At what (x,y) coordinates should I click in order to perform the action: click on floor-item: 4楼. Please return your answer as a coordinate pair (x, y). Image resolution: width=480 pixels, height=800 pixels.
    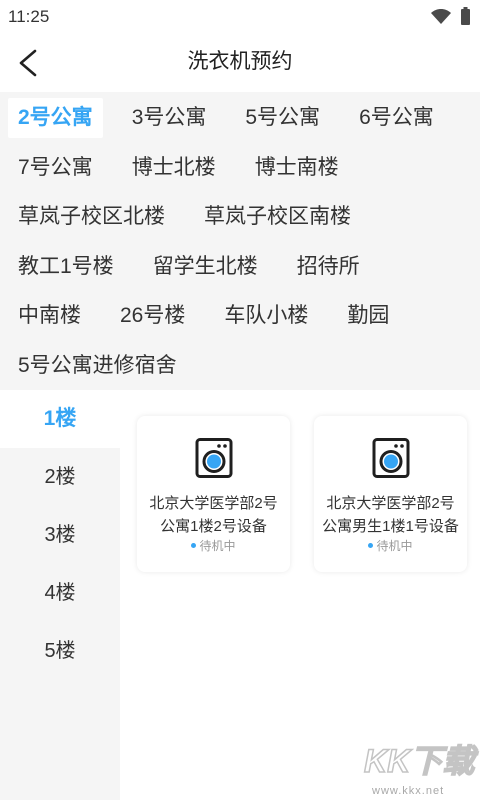
    Looking at the image, I should click on (60, 593).